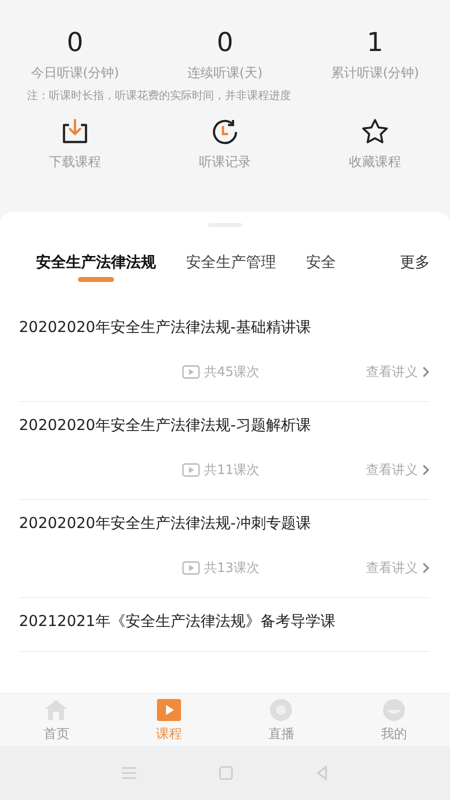  I want to click on tab-bar-item: 直播, so click(281, 720).